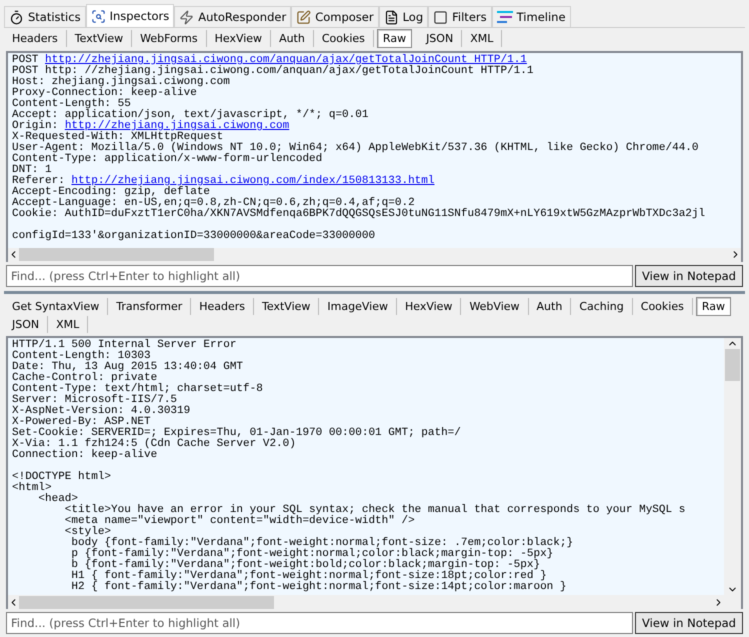  What do you see at coordinates (71, 104) in the screenshot?
I see `code-line: Content-Length: 55` at bounding box center [71, 104].